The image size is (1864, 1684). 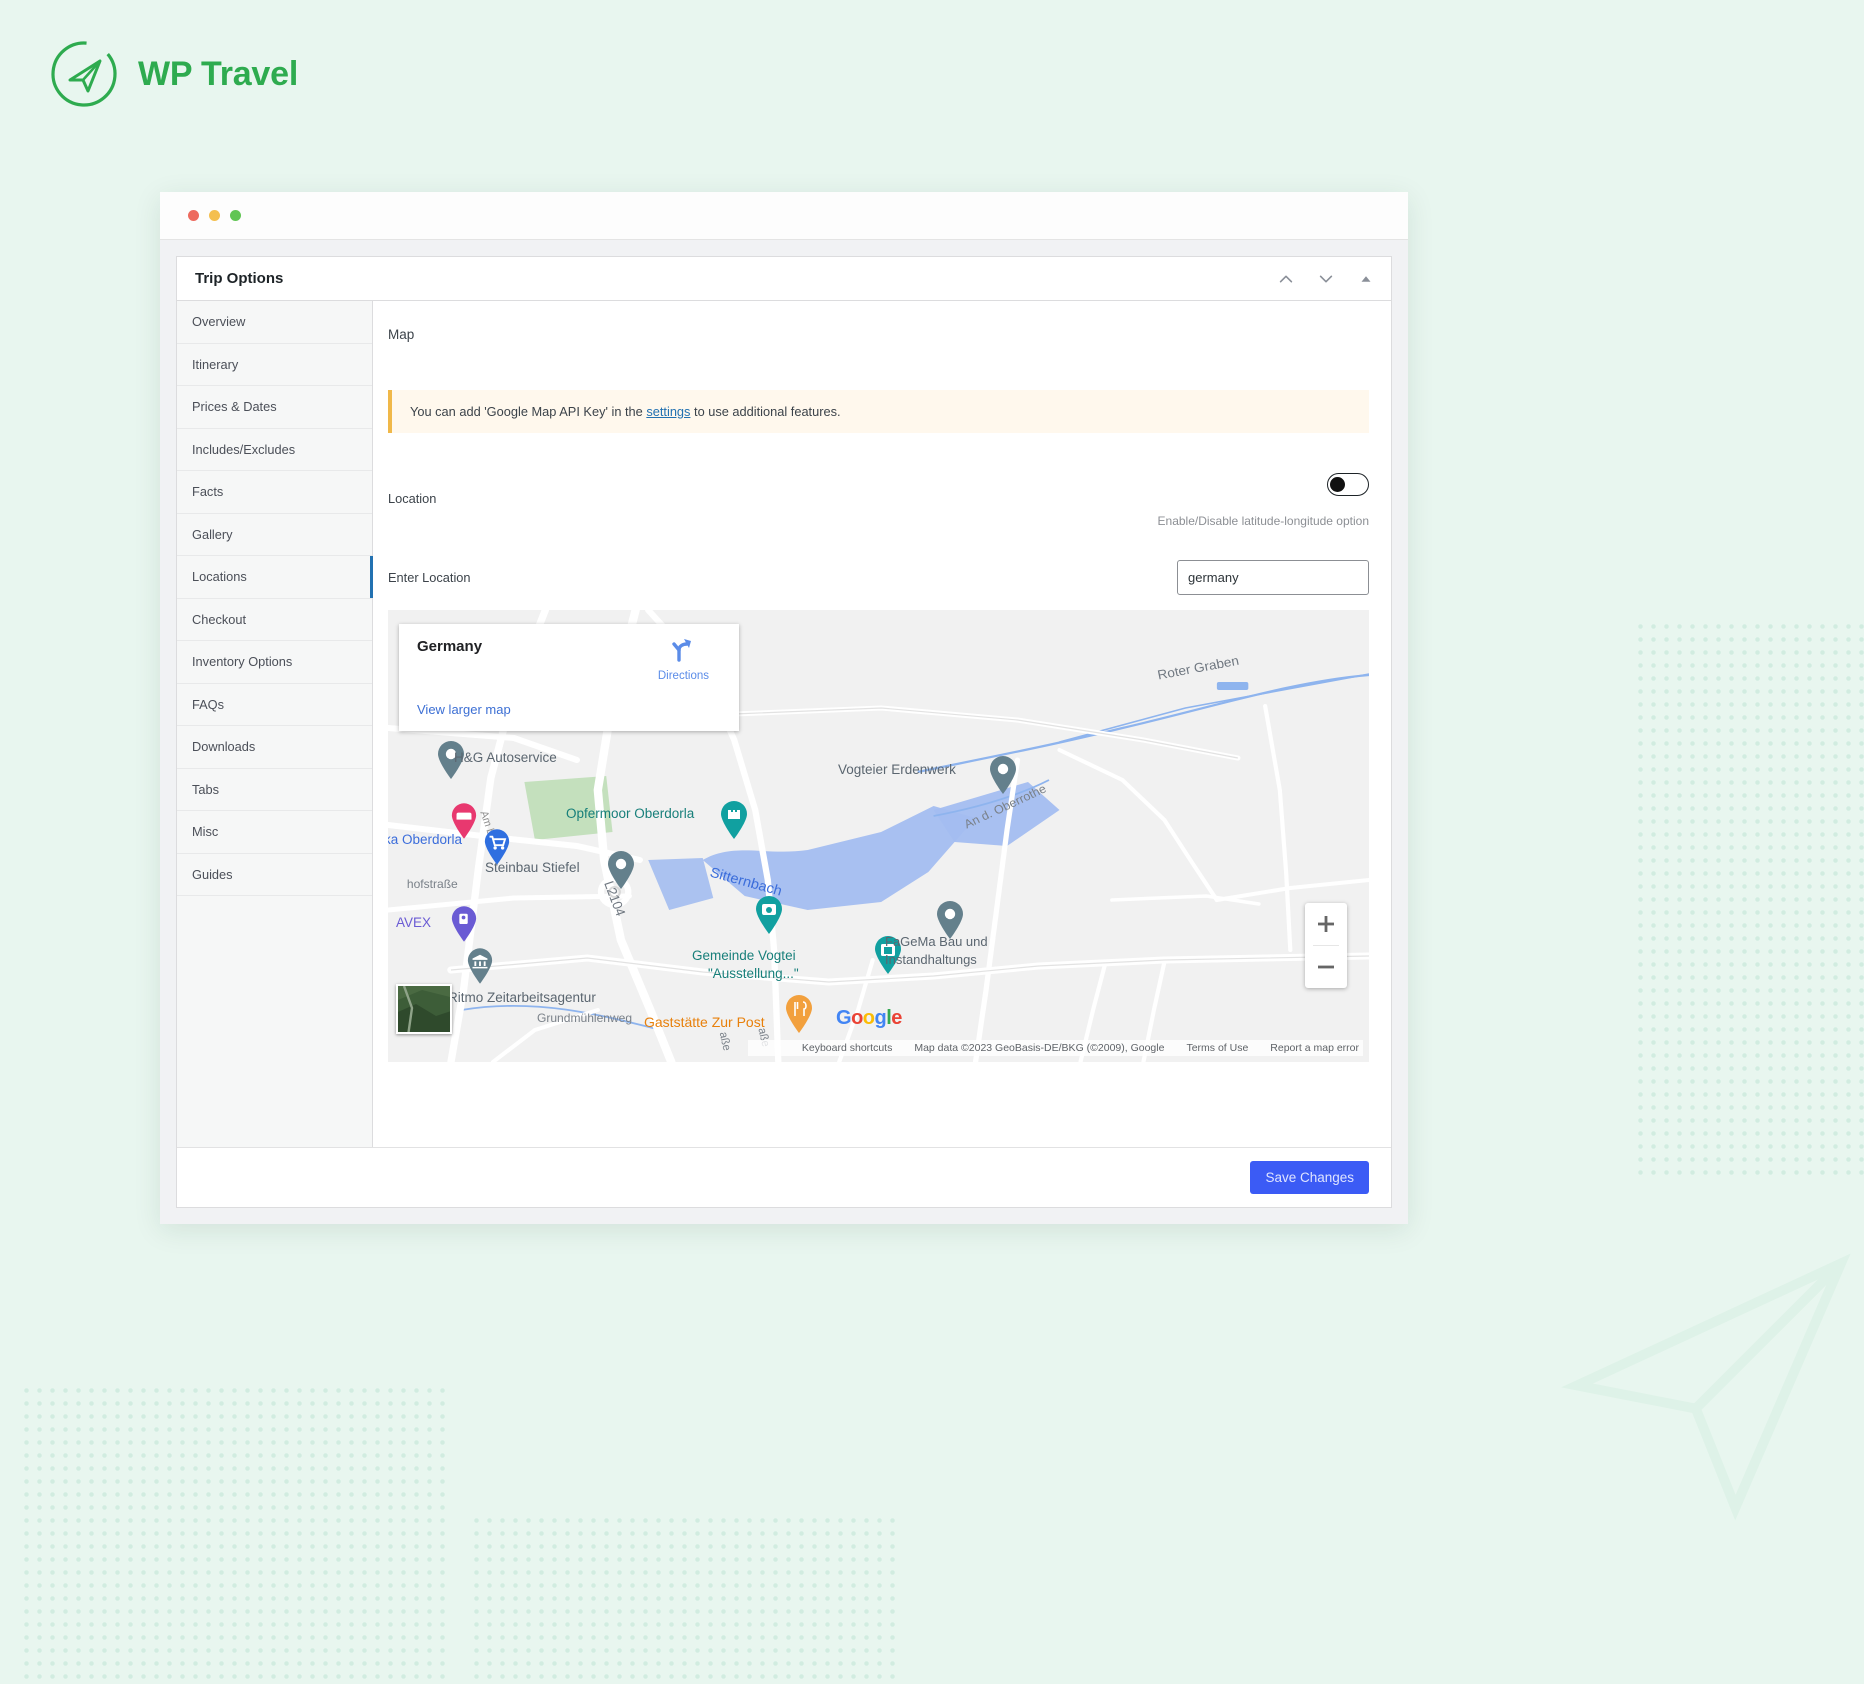 I want to click on sidebar-item-misc: Misc, so click(x=274, y=832).